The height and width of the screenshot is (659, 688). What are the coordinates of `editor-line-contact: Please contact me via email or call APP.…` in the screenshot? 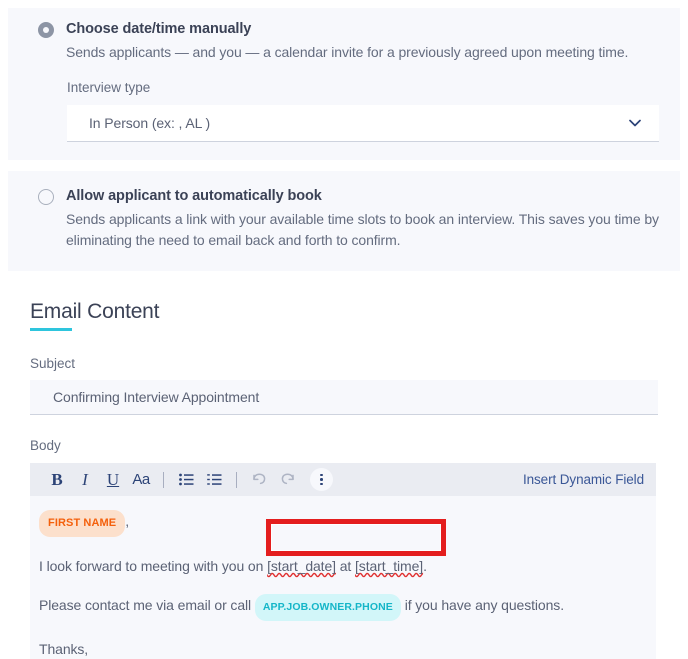 It's located at (338, 607).